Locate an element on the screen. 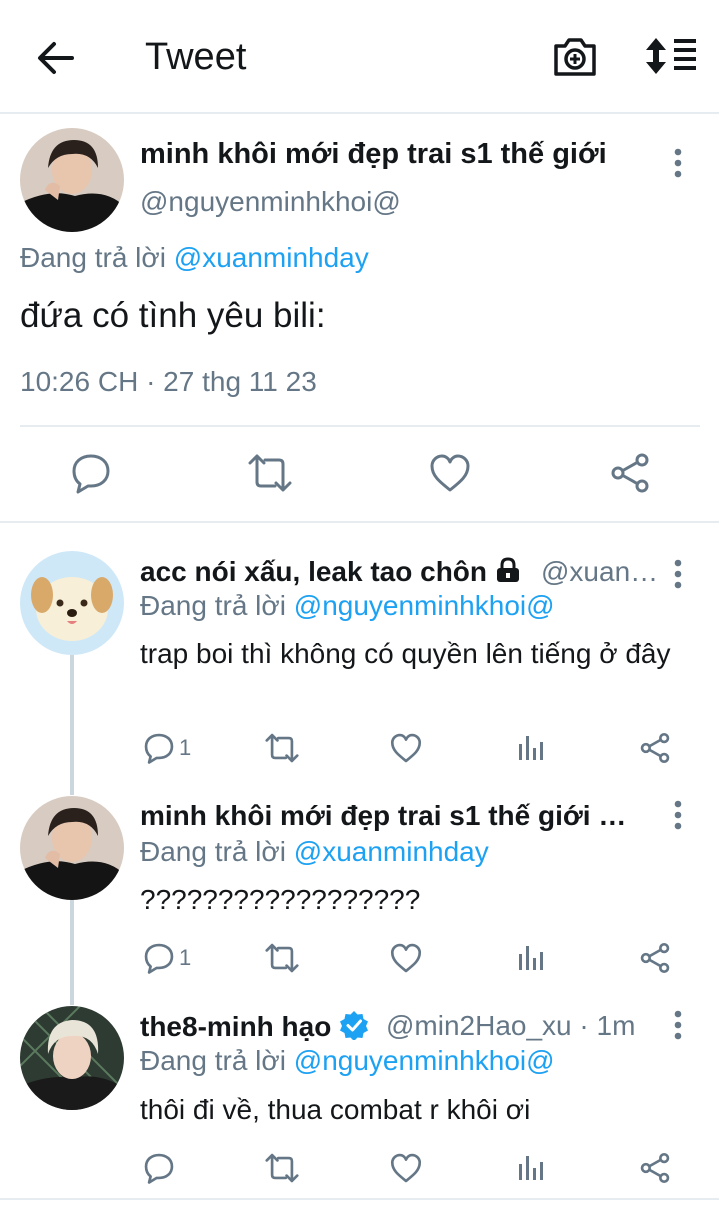  display-name: the8-minh hạo is located at coordinates (254, 1026).